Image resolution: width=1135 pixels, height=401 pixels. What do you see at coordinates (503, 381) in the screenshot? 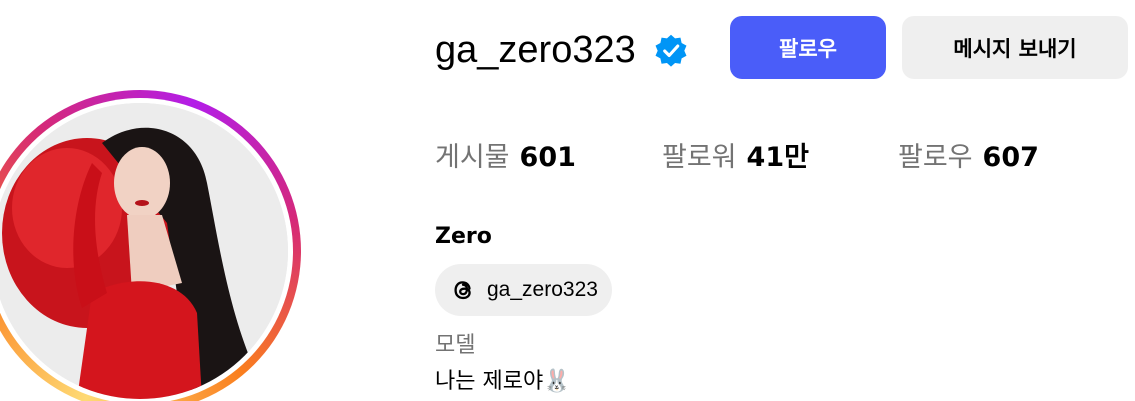
I see `profile-bio: 나는 제로야🐰` at bounding box center [503, 381].